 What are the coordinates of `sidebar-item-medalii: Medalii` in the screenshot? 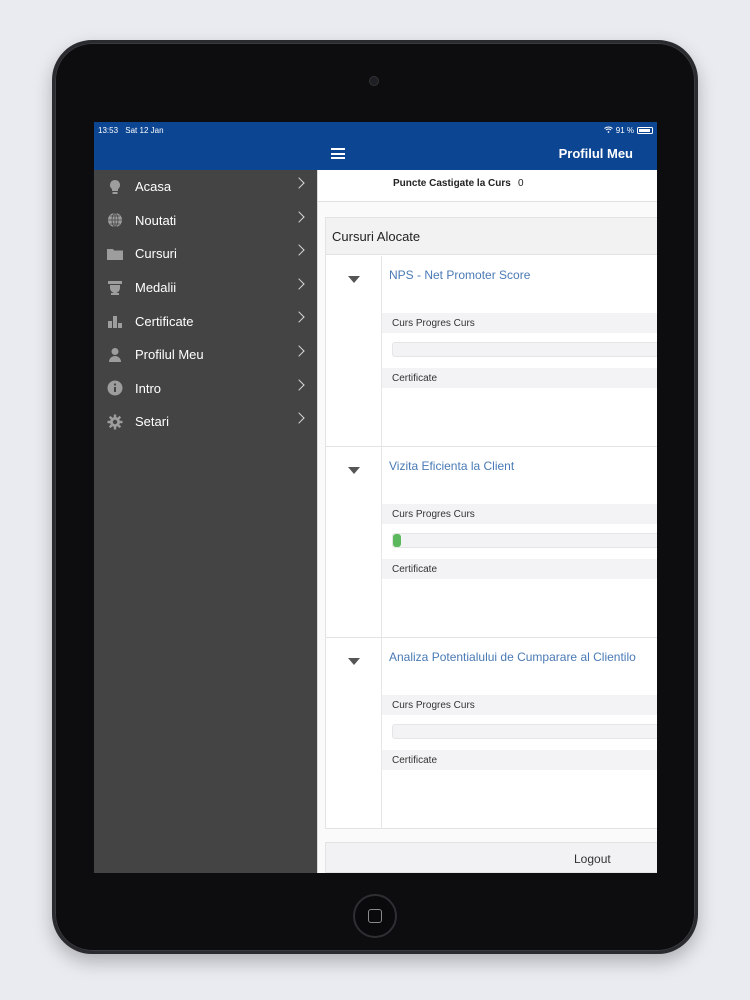 It's located at (205, 288).